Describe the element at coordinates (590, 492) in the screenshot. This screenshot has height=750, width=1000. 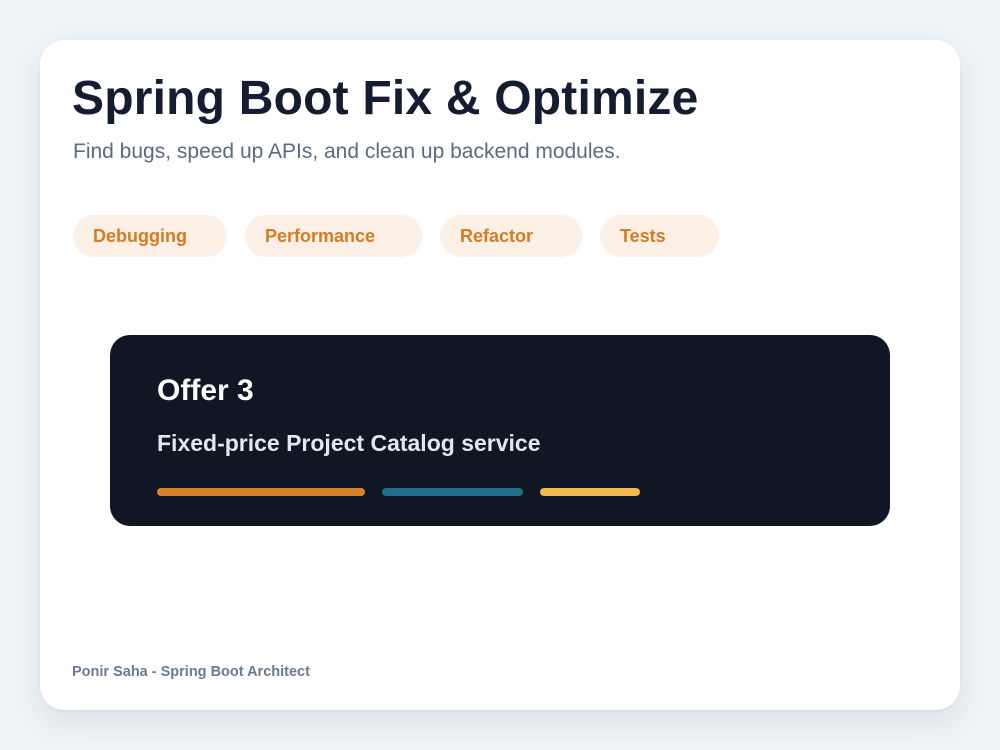
I see `accent-bar-yellow` at that location.